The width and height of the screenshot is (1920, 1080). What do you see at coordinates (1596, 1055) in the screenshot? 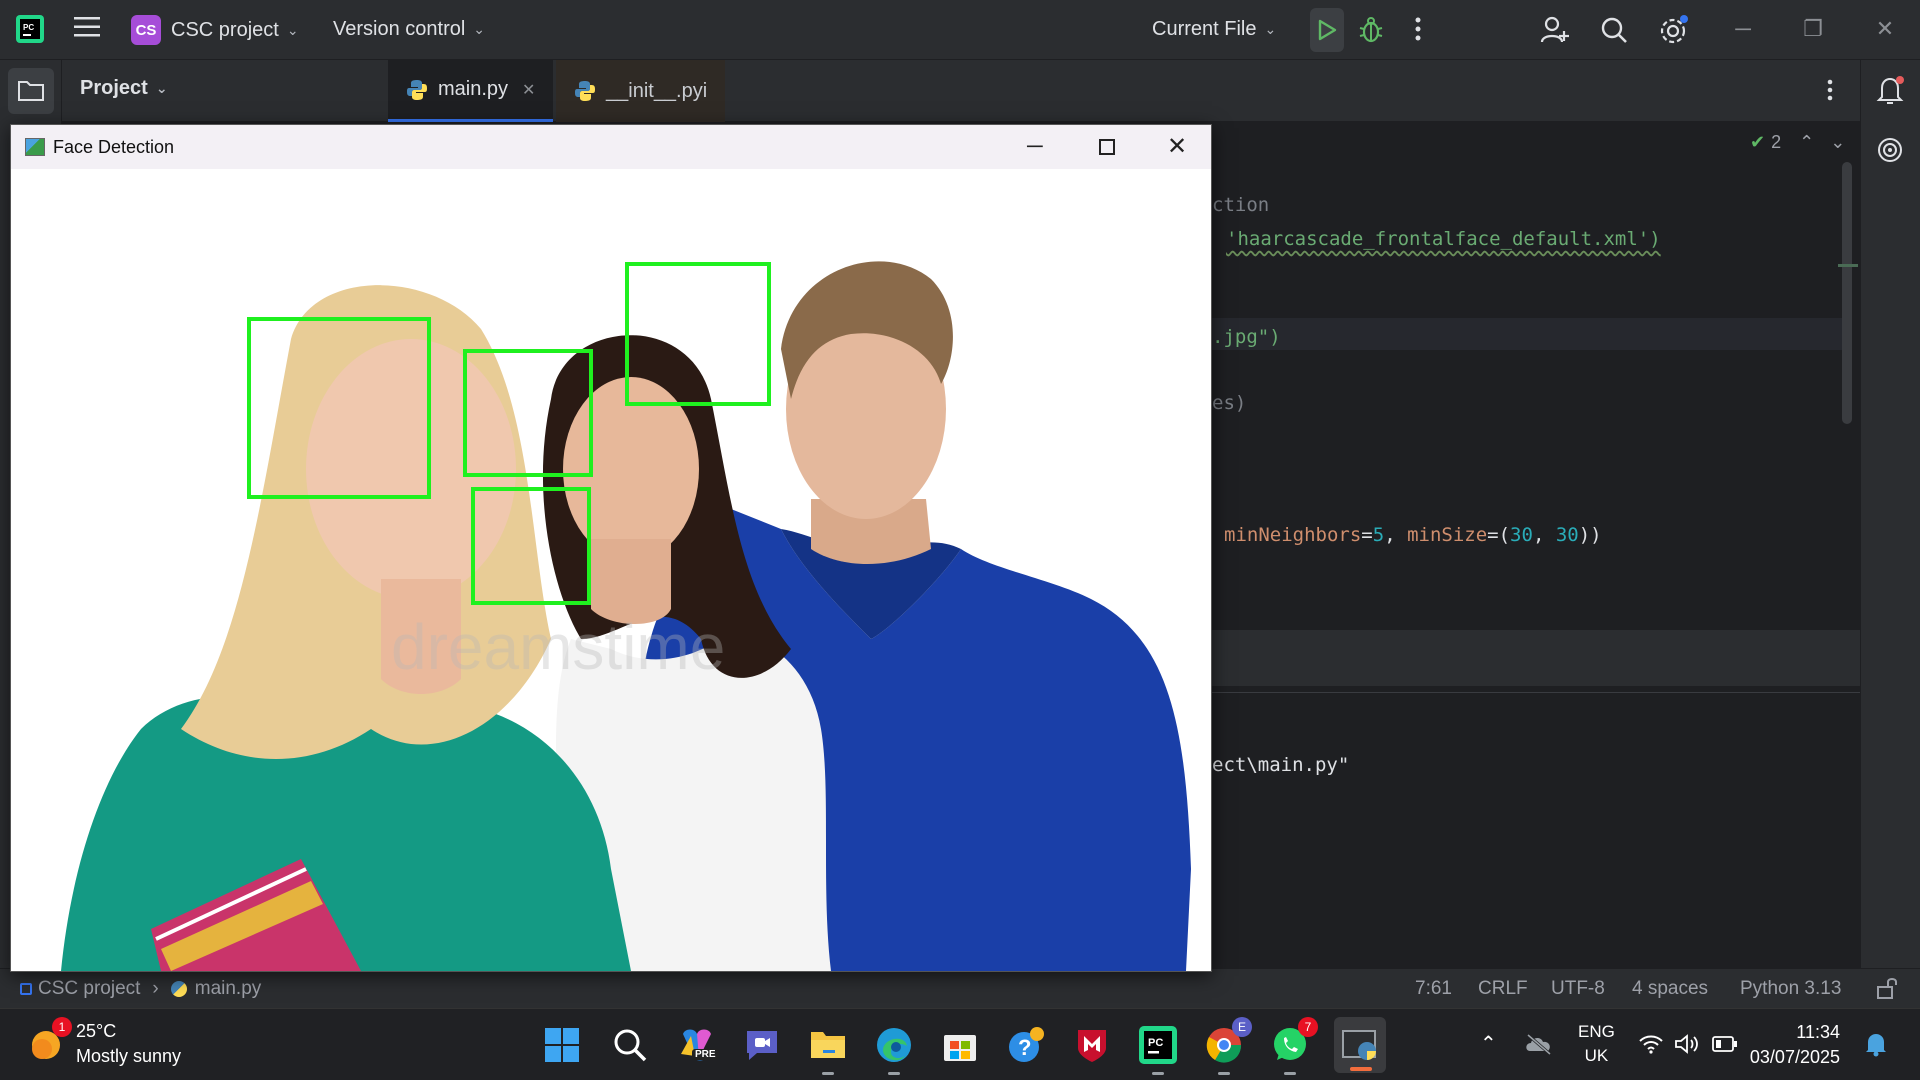
I see `language-region: UK` at bounding box center [1596, 1055].